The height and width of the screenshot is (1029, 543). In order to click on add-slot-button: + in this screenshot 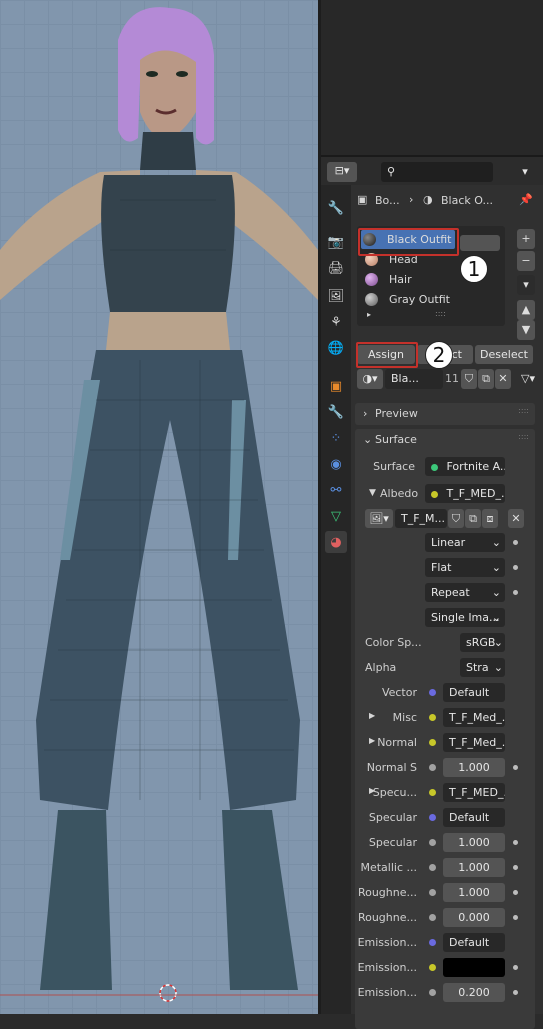, I will do `click(526, 239)`.